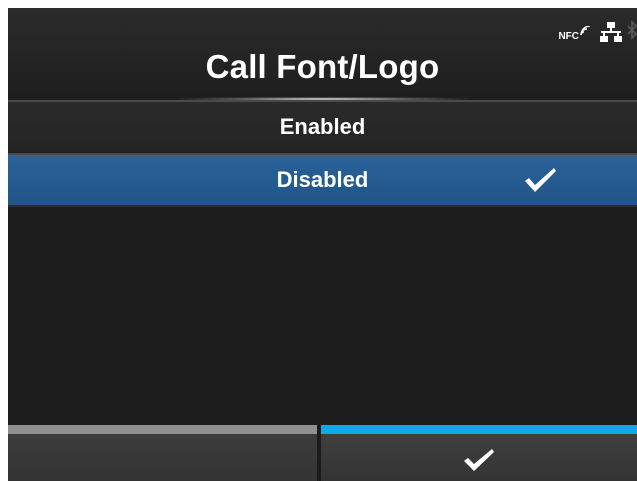  I want to click on footer-bar, so click(322, 453).